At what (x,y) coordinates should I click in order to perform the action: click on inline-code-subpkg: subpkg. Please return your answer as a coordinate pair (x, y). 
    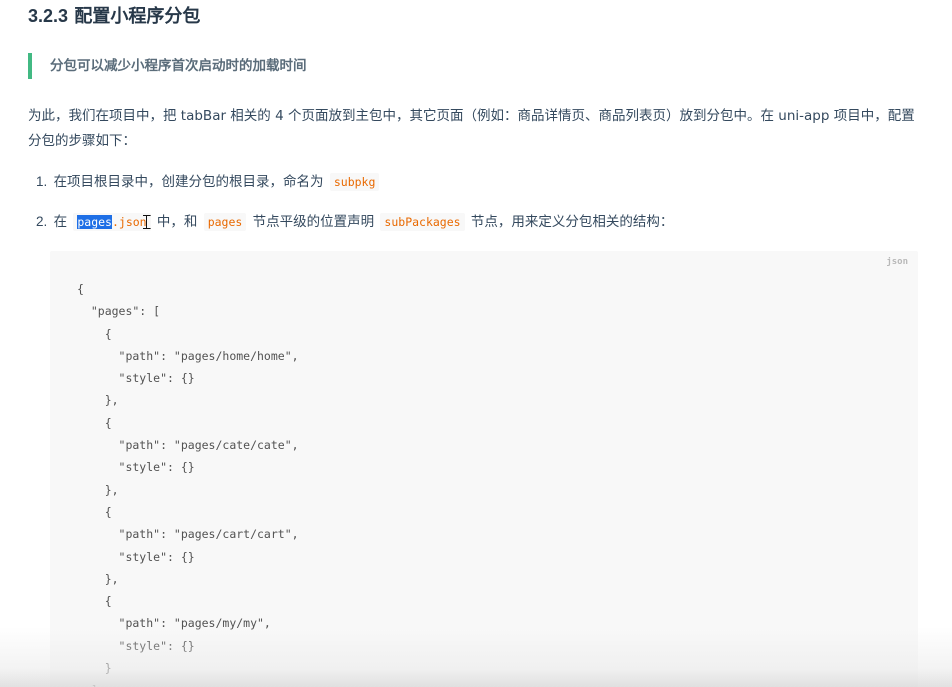
    Looking at the image, I should click on (354, 182).